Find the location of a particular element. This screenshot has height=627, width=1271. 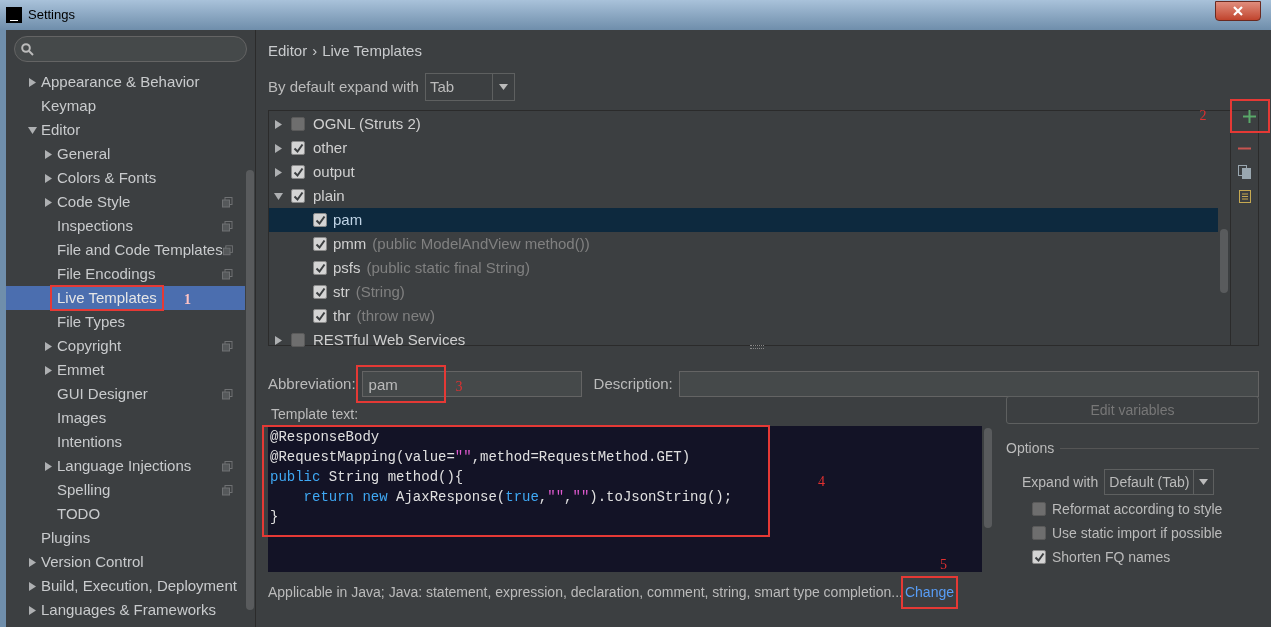

copy-icon is located at coordinates (1244, 172).